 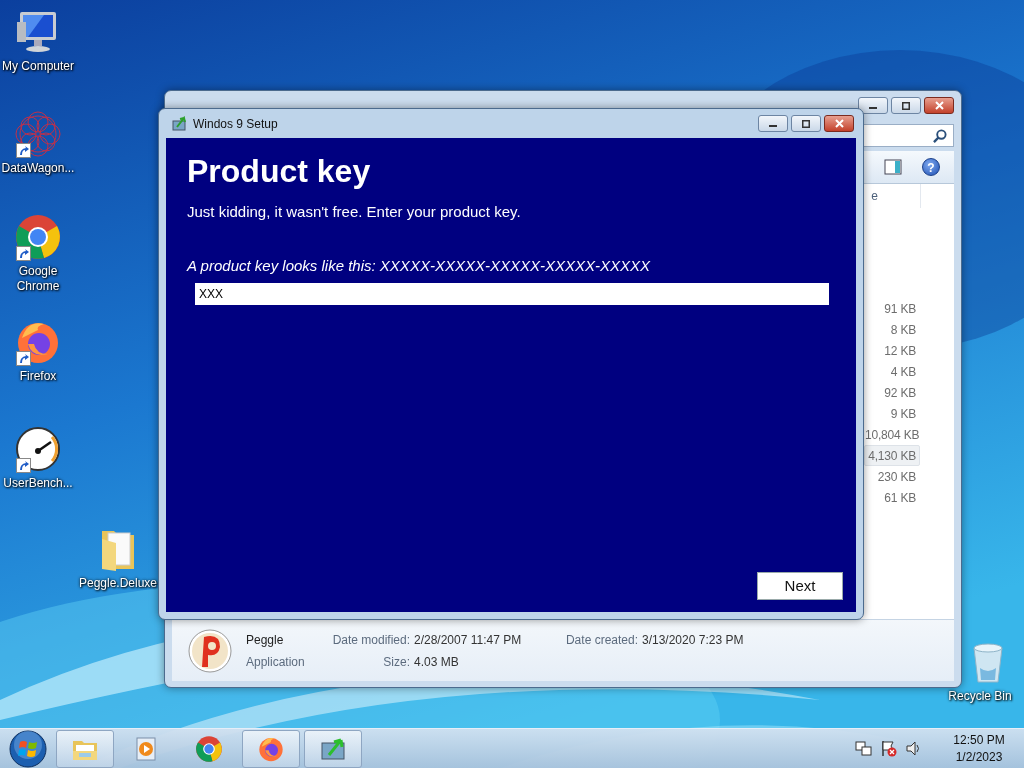 I want to click on file-size-cell: 10,804 KB, so click(x=892, y=434).